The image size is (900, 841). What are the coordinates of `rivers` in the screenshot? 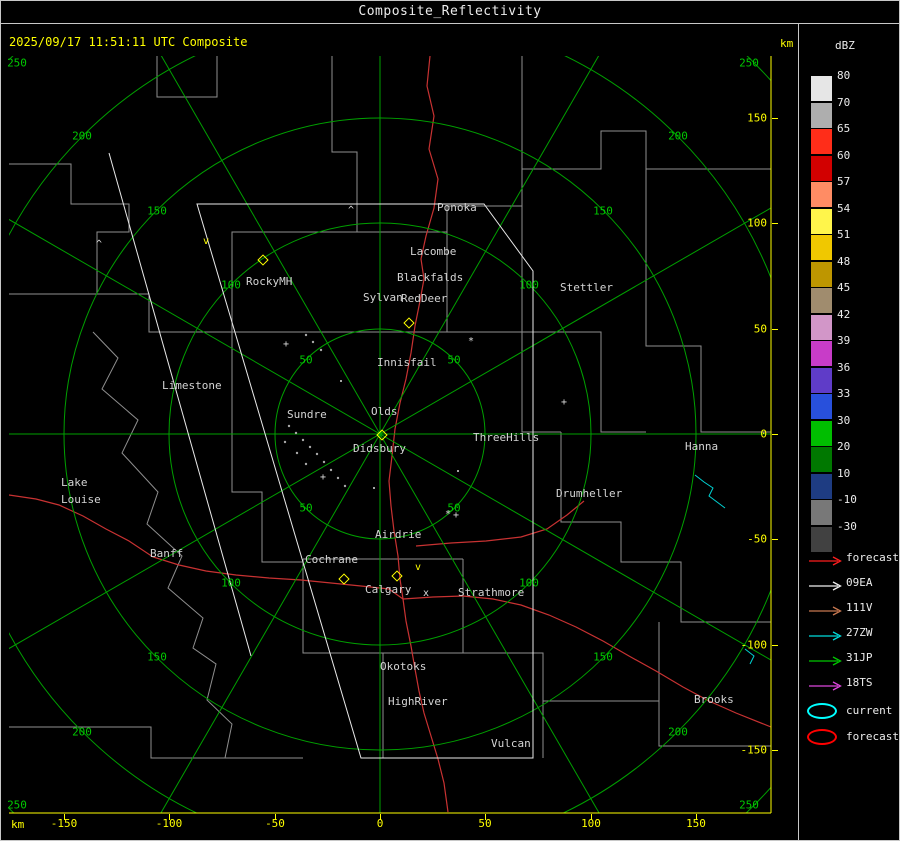 It's located at (724, 569).